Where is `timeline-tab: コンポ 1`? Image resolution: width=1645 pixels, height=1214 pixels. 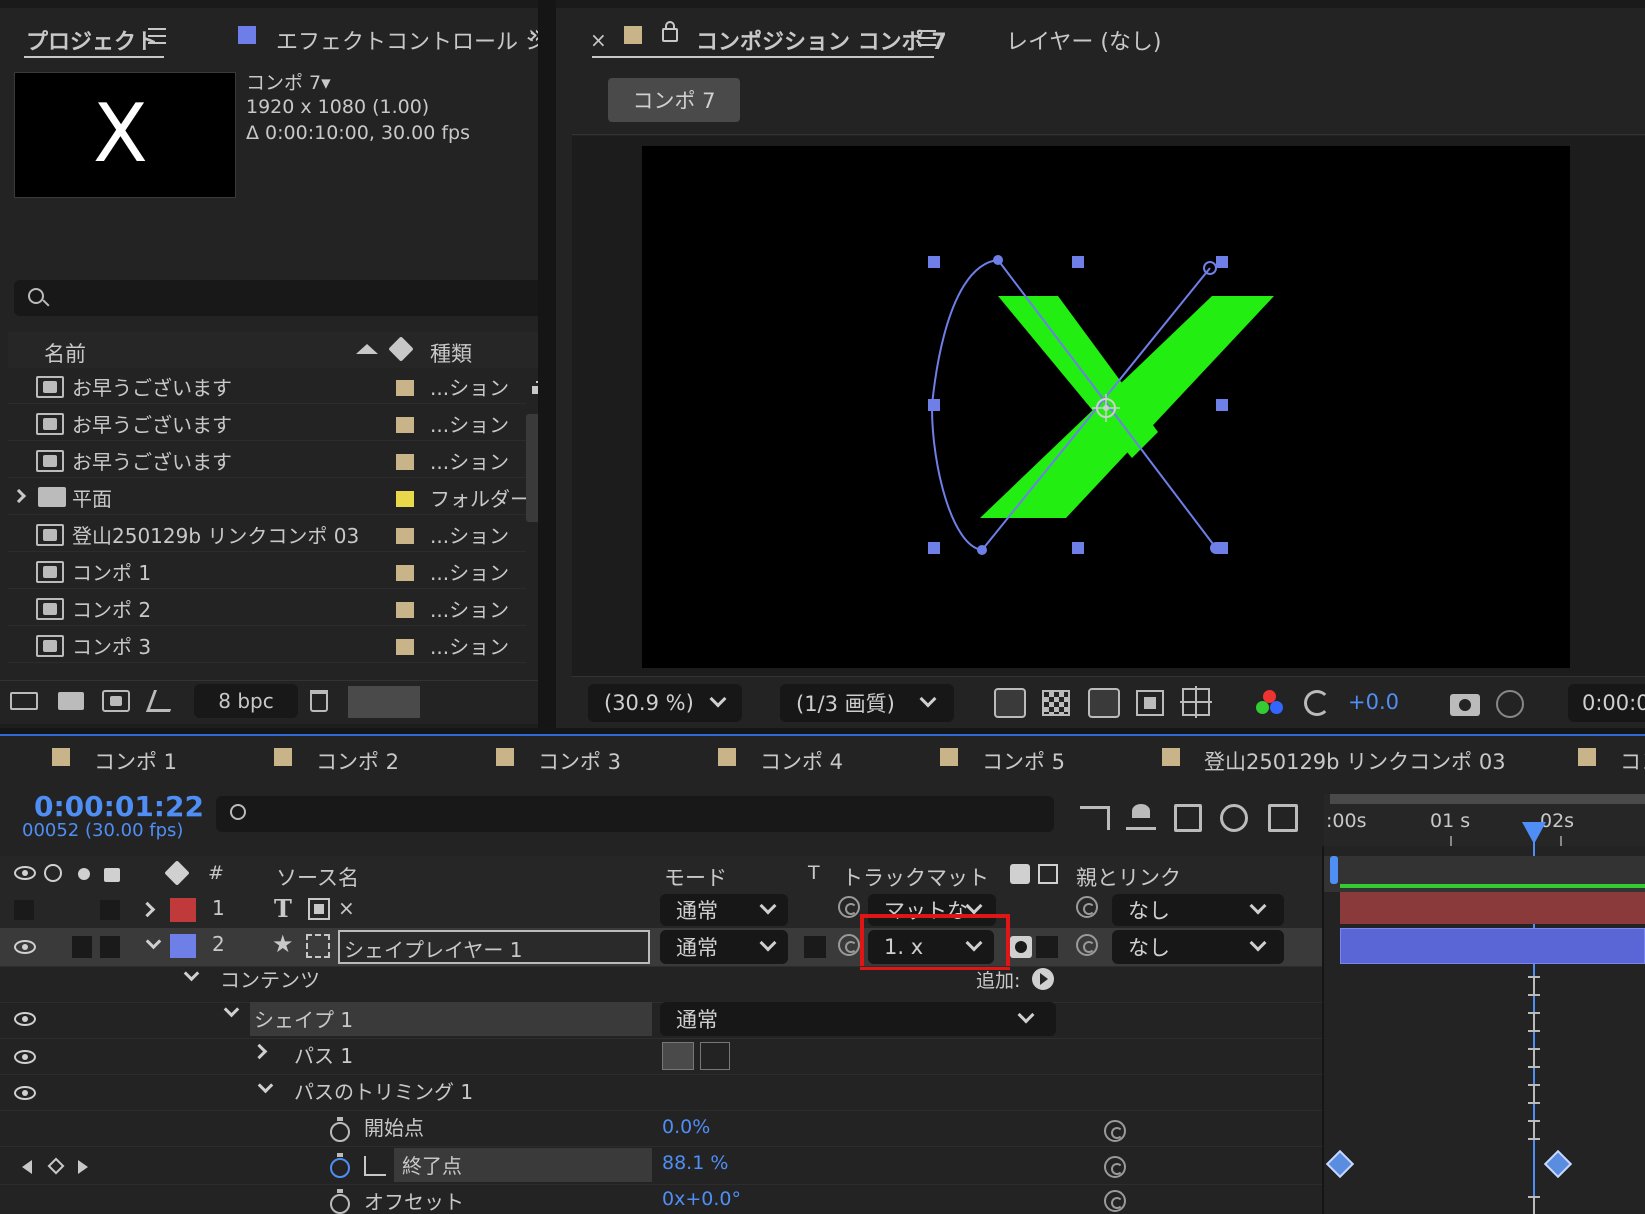
timeline-tab: コンポ 1 is located at coordinates (135, 761).